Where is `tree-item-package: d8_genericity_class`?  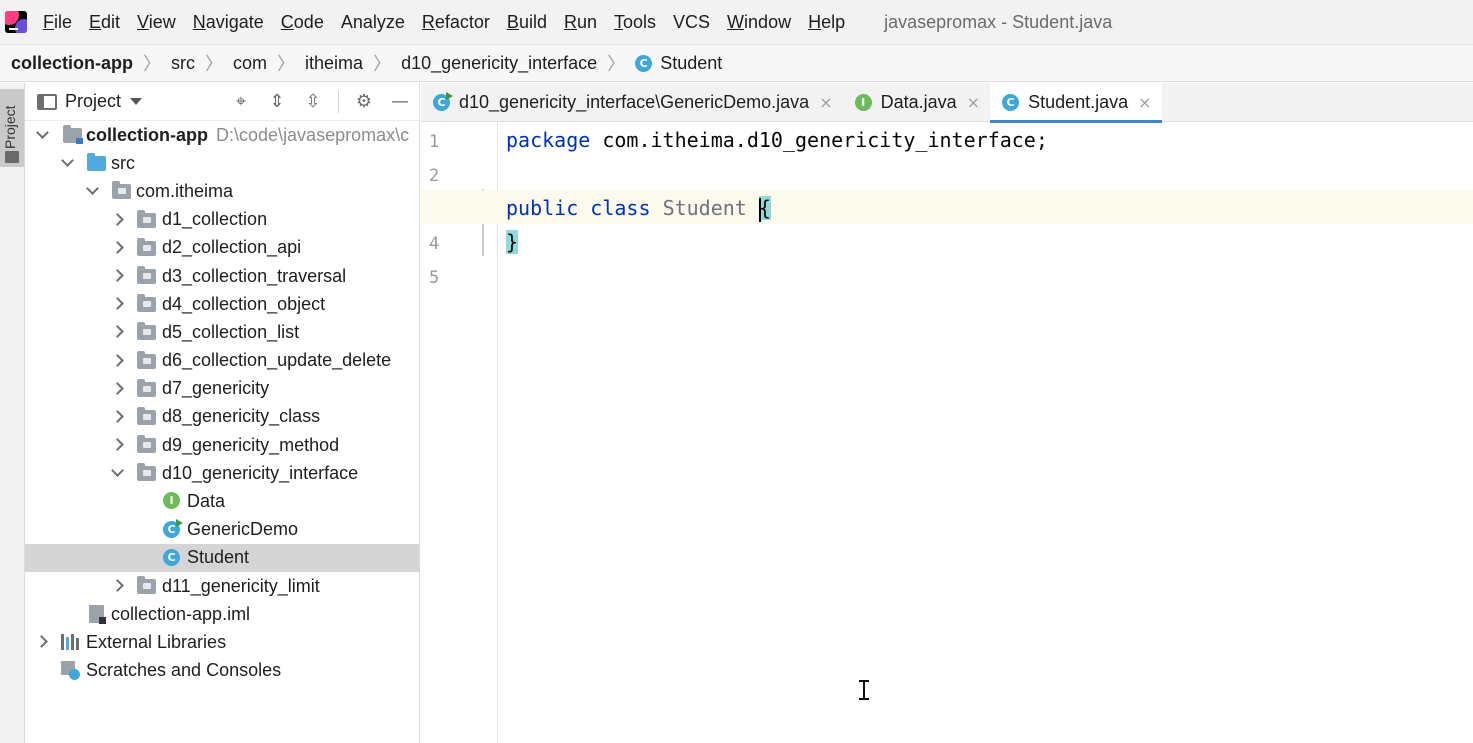
tree-item-package: d8_genericity_class is located at coordinates (222, 417).